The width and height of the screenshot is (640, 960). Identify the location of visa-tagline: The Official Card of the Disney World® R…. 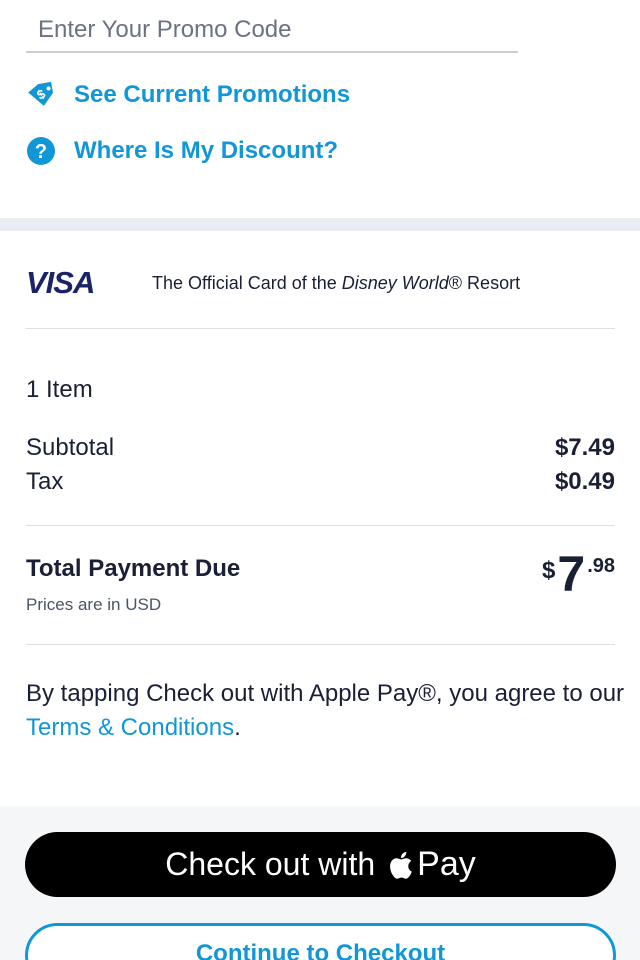
(336, 283).